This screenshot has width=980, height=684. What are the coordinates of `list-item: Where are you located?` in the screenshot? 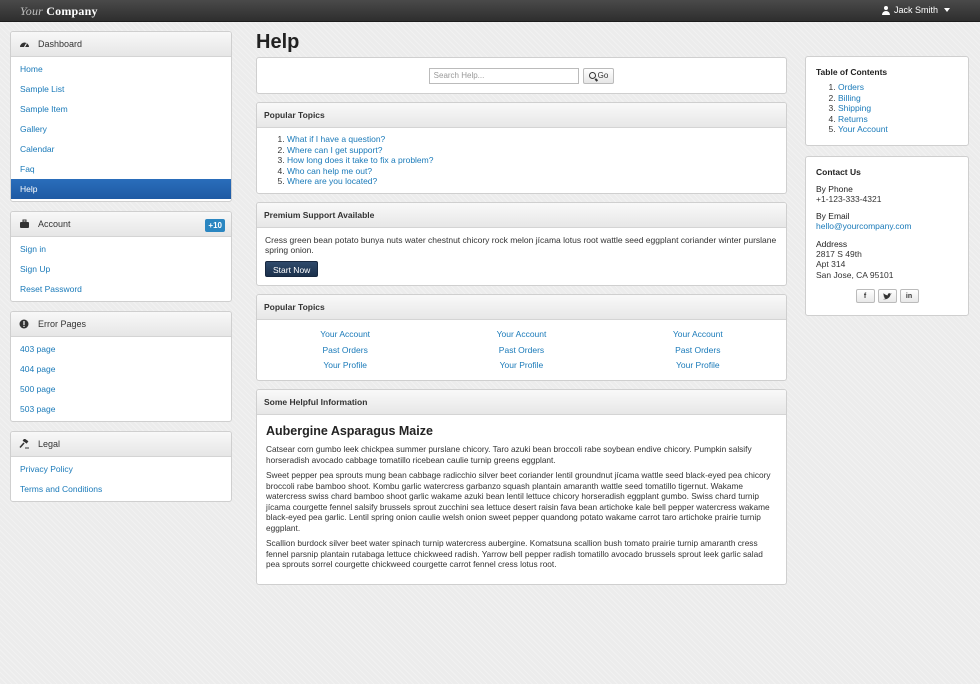 It's located at (536, 181).